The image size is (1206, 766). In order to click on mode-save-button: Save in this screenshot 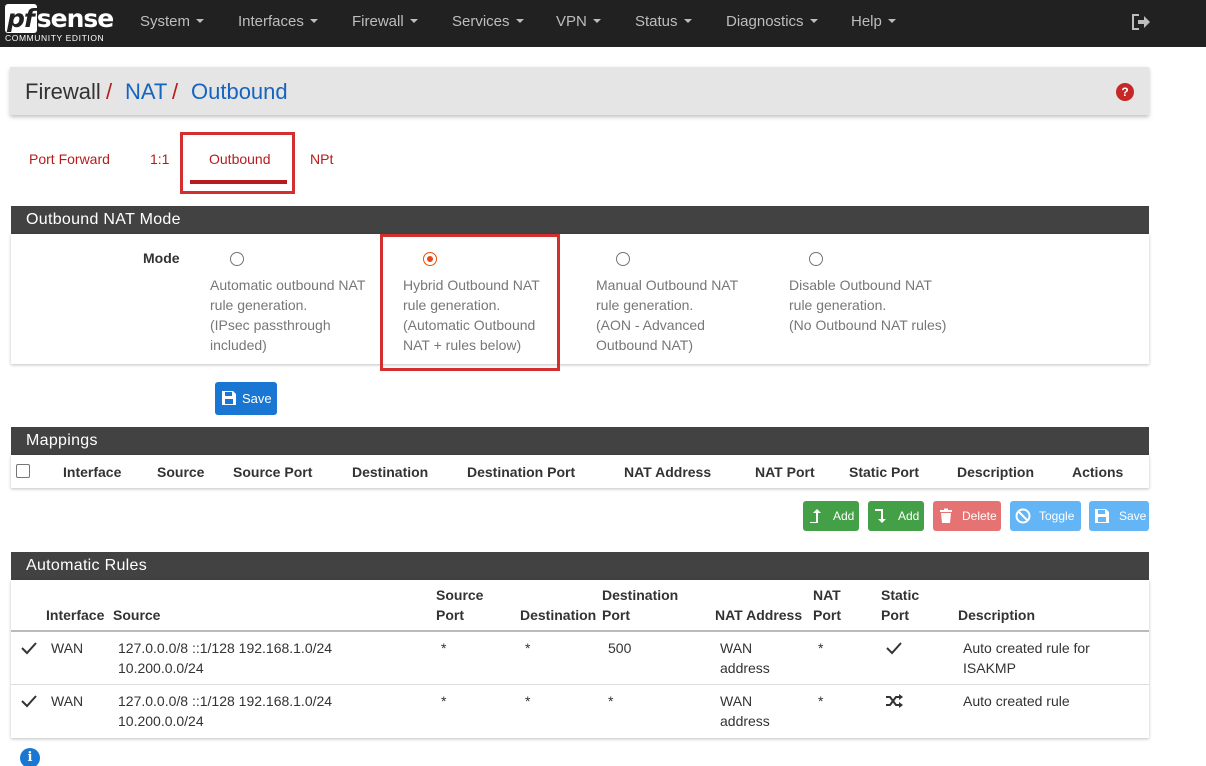, I will do `click(246, 398)`.